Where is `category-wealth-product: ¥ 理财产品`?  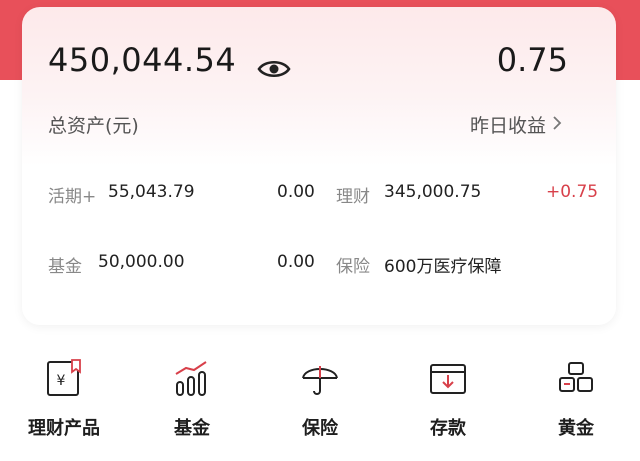 category-wealth-product: ¥ 理财产品 is located at coordinates (64, 408).